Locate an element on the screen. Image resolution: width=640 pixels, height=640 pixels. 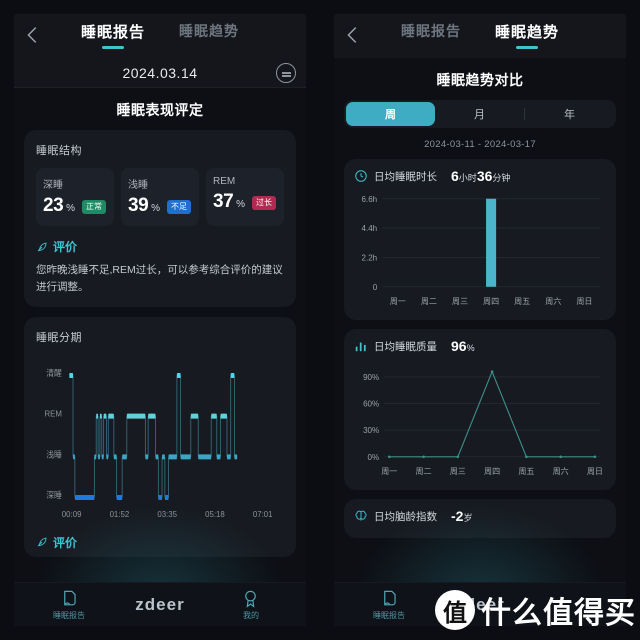
evaluation-title: 评价 is located at coordinates (65, 247).